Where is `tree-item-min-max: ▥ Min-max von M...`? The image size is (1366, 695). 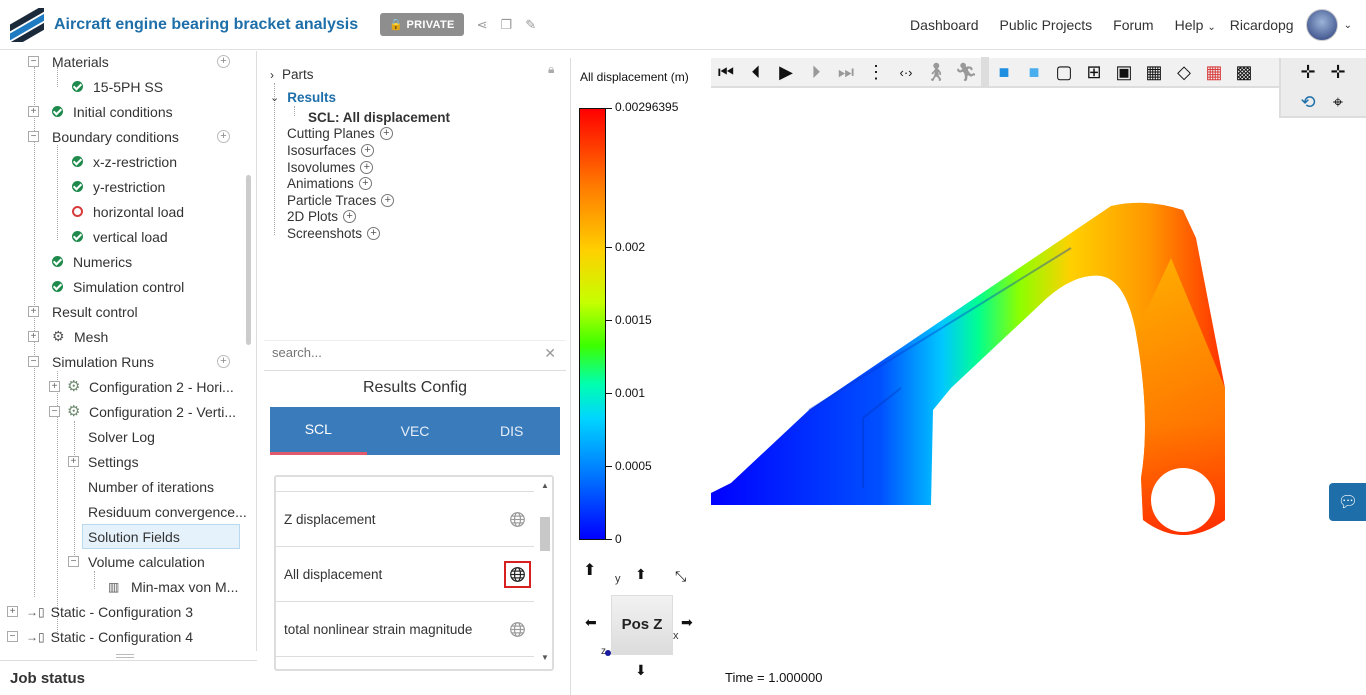 tree-item-min-max: ▥ Min-max von M... is located at coordinates (173, 586).